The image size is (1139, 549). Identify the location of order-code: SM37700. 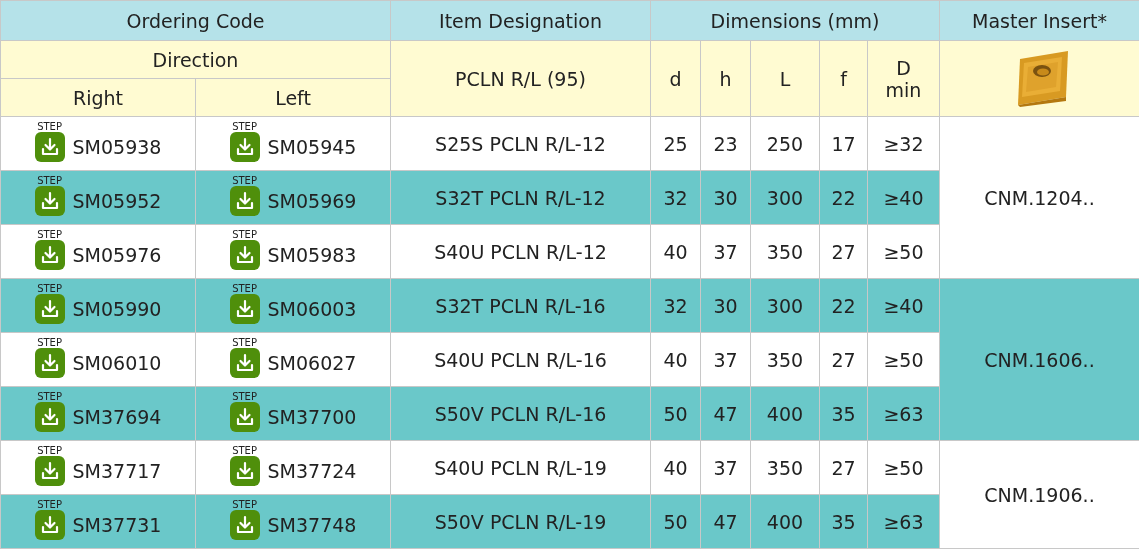
(312, 417).